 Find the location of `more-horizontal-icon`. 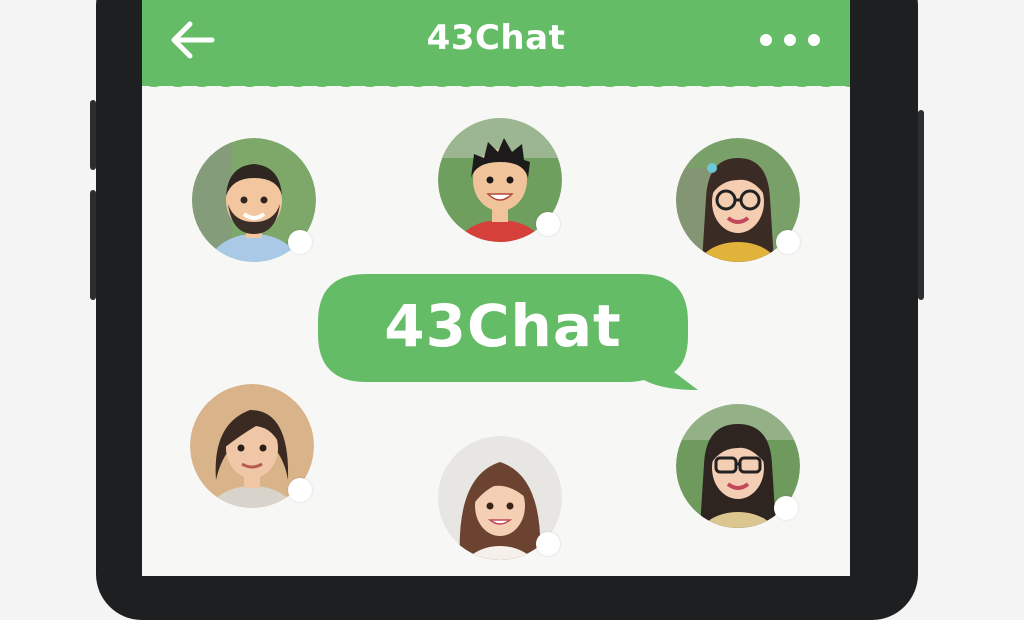

more-horizontal-icon is located at coordinates (790, 40).